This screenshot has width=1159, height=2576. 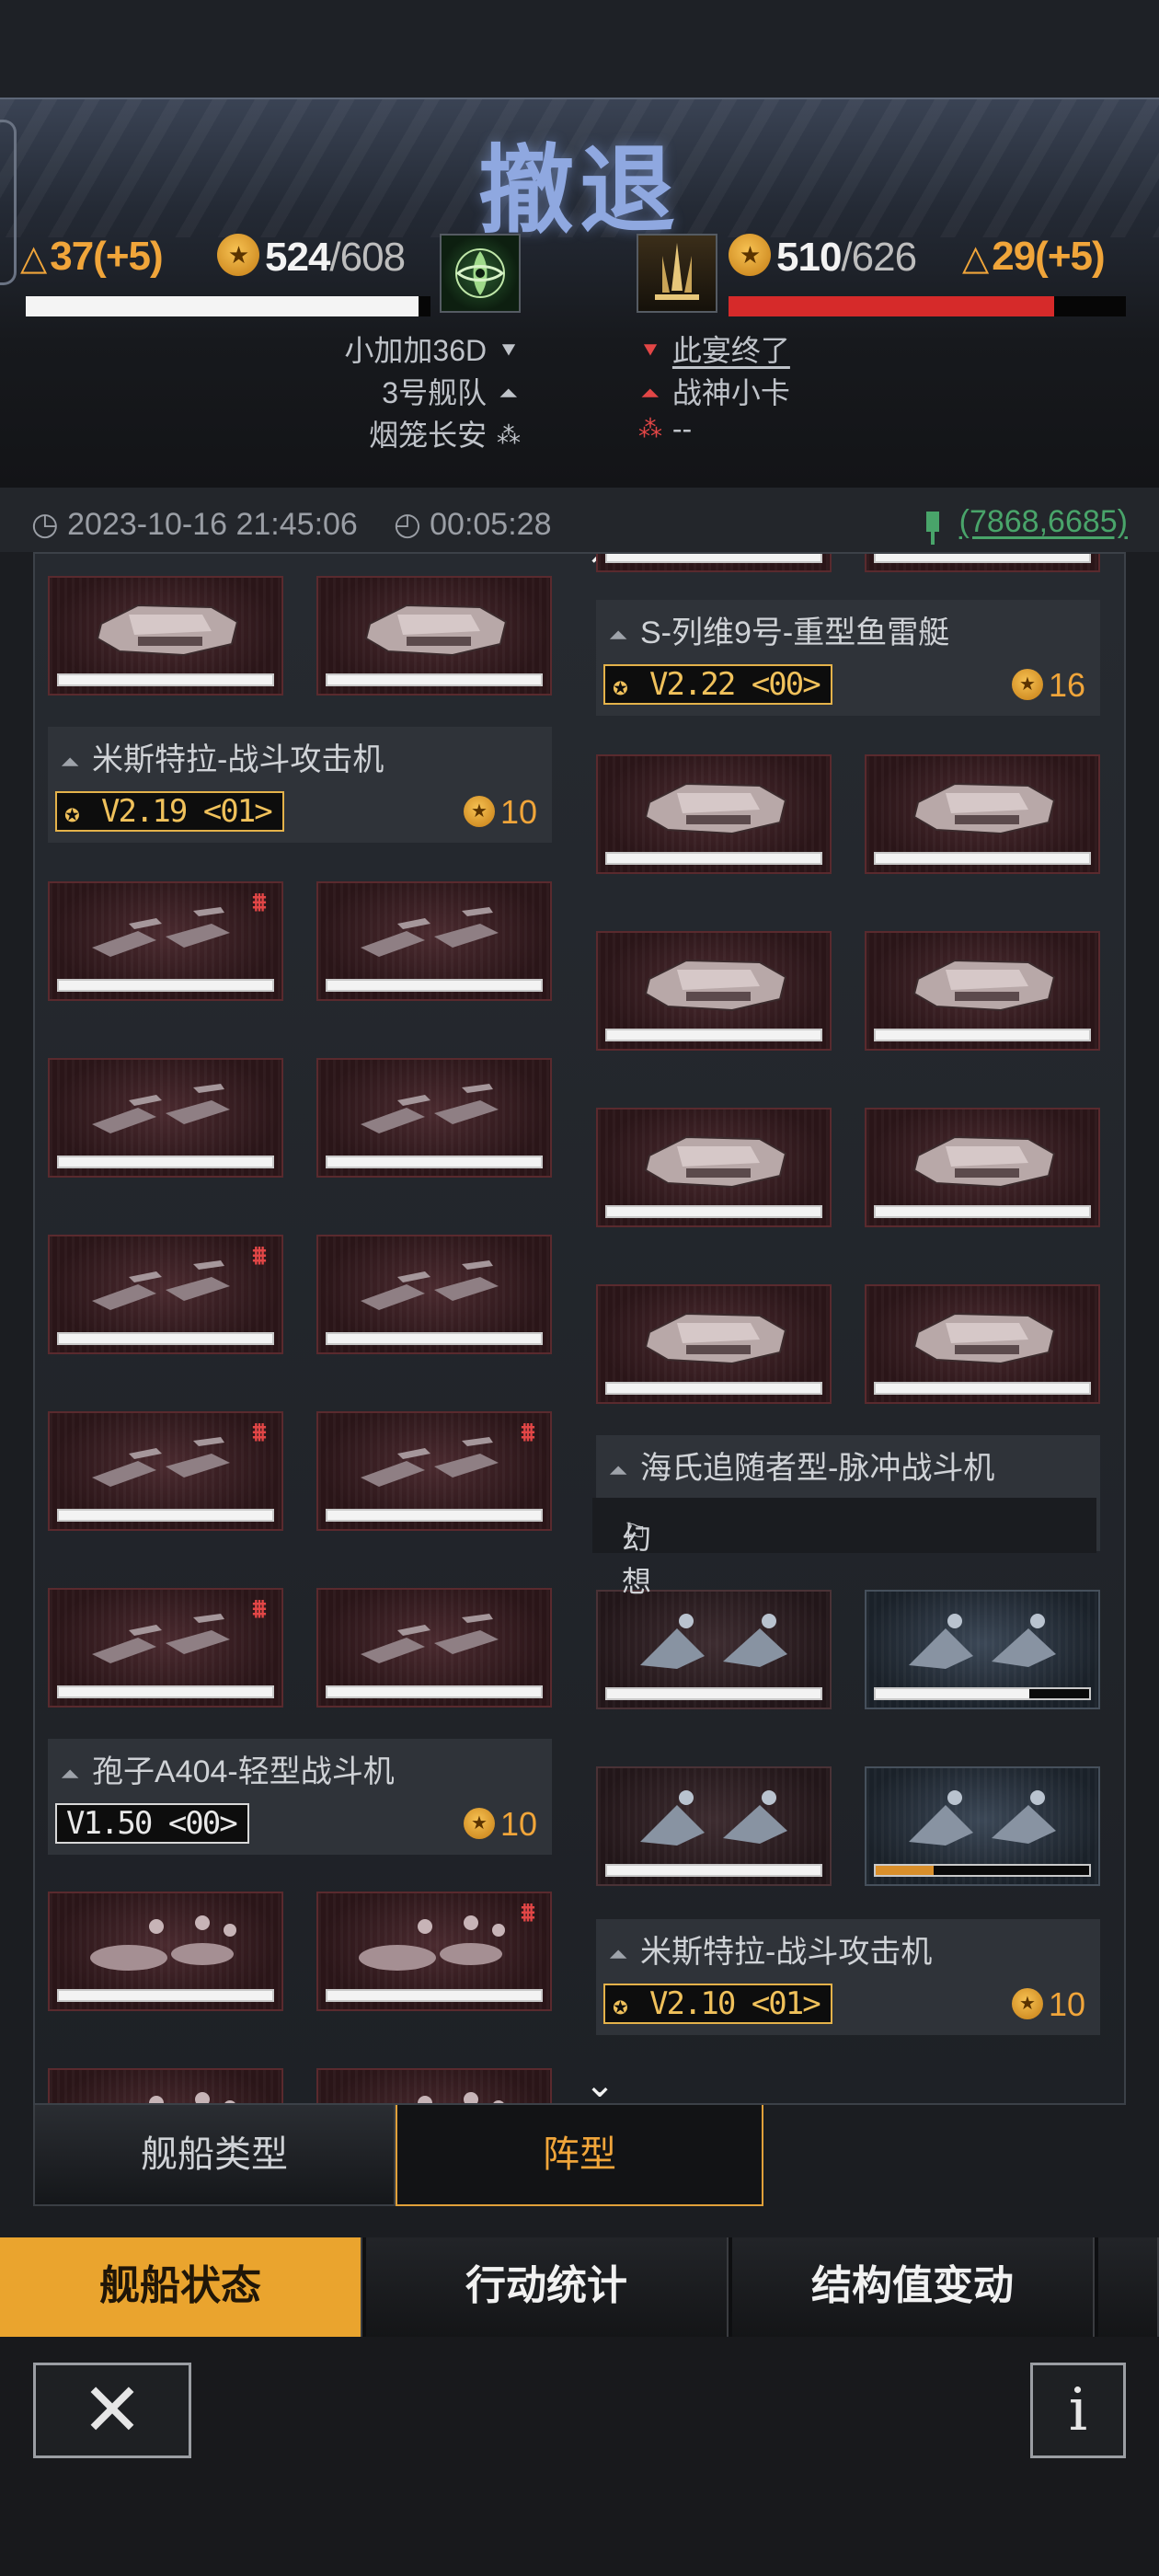 I want to click on battle-coordinates: (7868,6685), so click(x=1026, y=524).